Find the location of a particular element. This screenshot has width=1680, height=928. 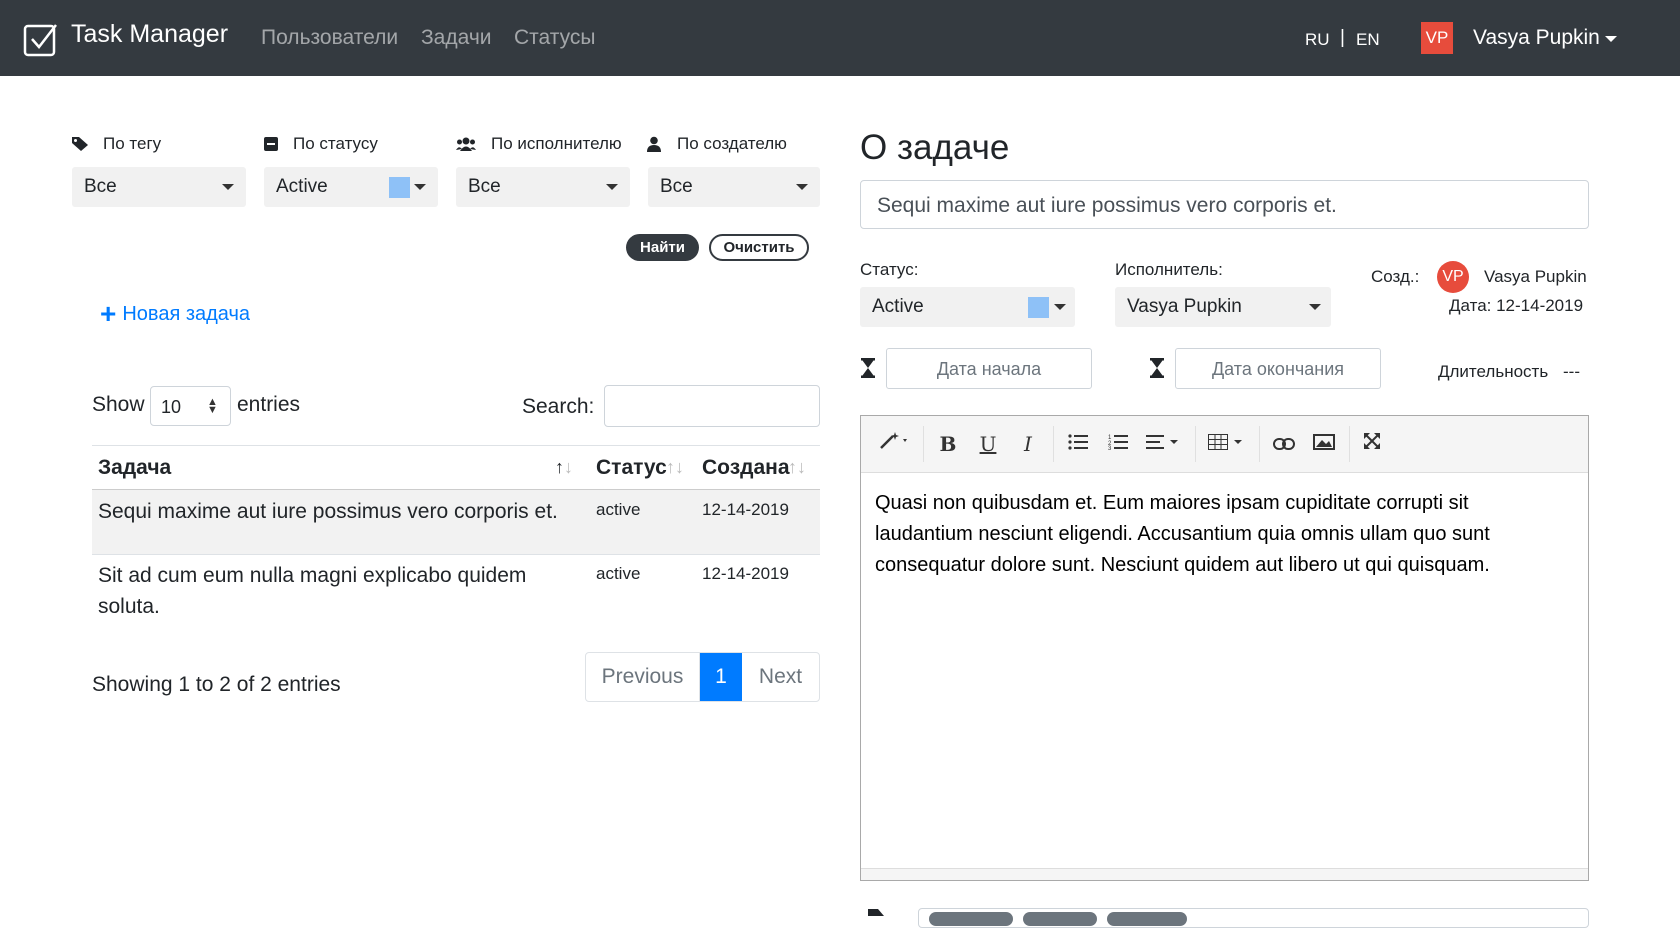

filter-tag-select: Все is located at coordinates (159, 187).